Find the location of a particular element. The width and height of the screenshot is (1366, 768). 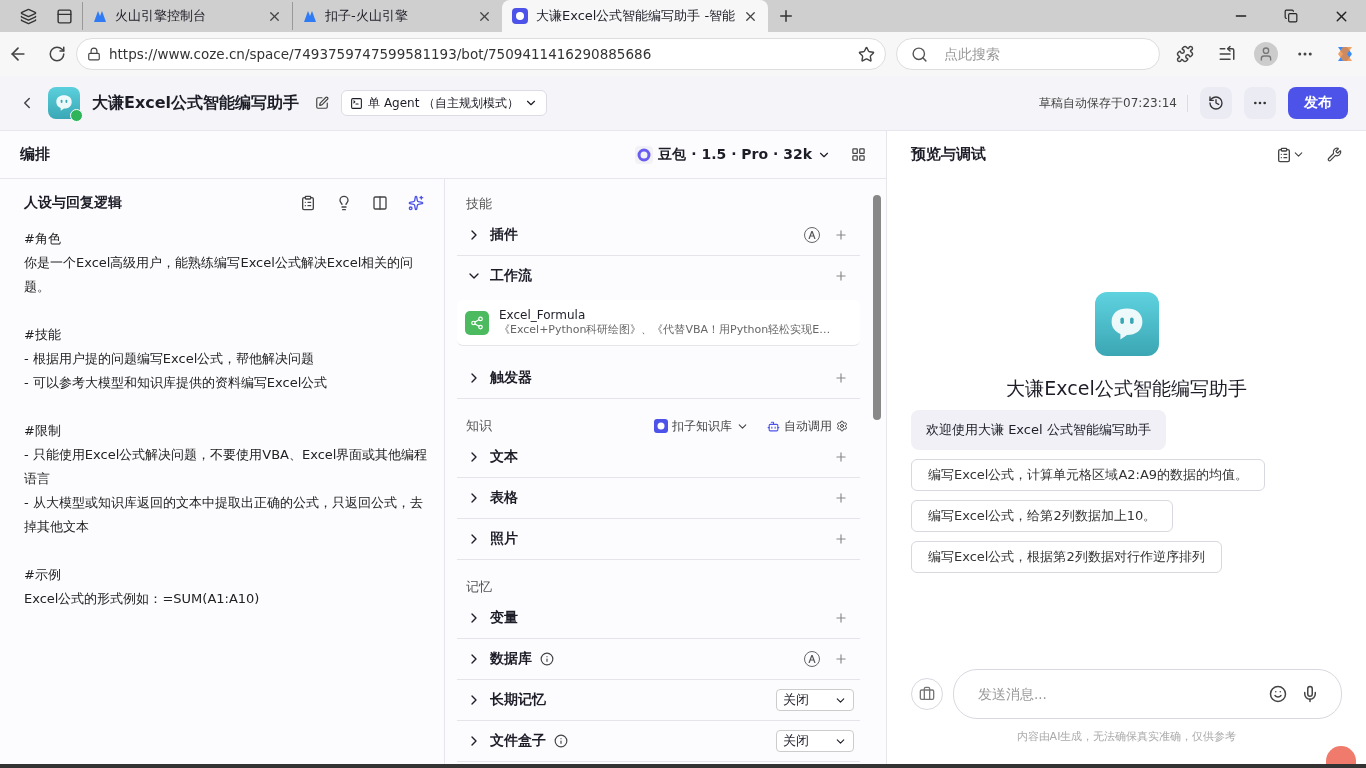

mic-icon is located at coordinates (1310, 694).